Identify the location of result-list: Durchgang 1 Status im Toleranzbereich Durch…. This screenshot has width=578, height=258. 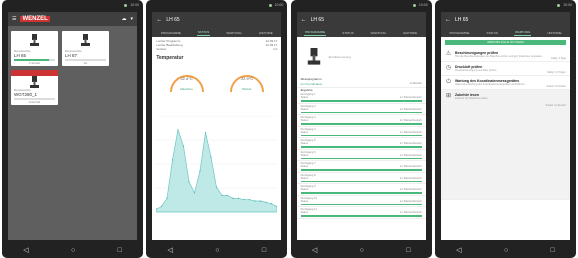
(361, 155).